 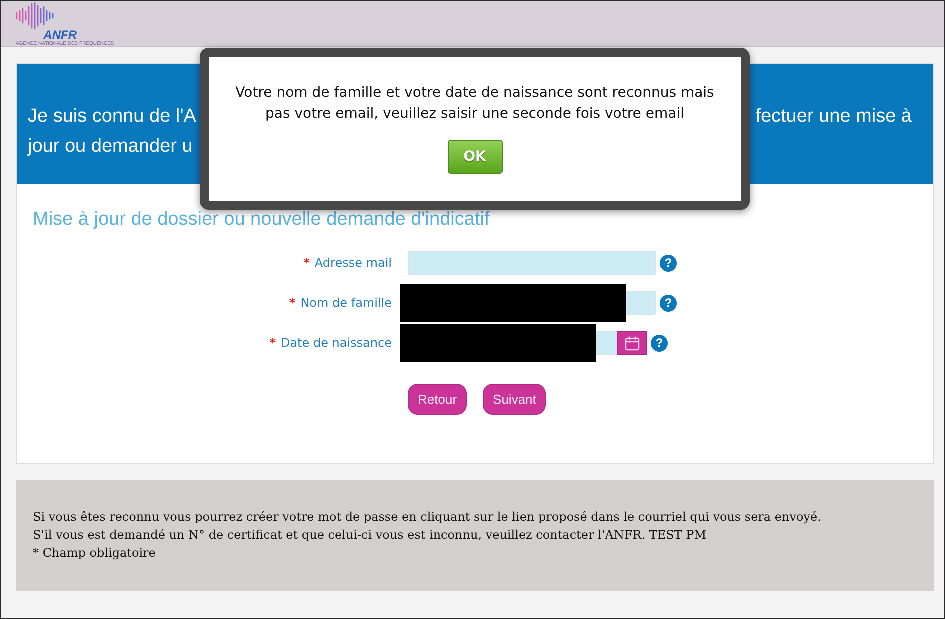 I want to click on calendar-button, so click(x=632, y=343).